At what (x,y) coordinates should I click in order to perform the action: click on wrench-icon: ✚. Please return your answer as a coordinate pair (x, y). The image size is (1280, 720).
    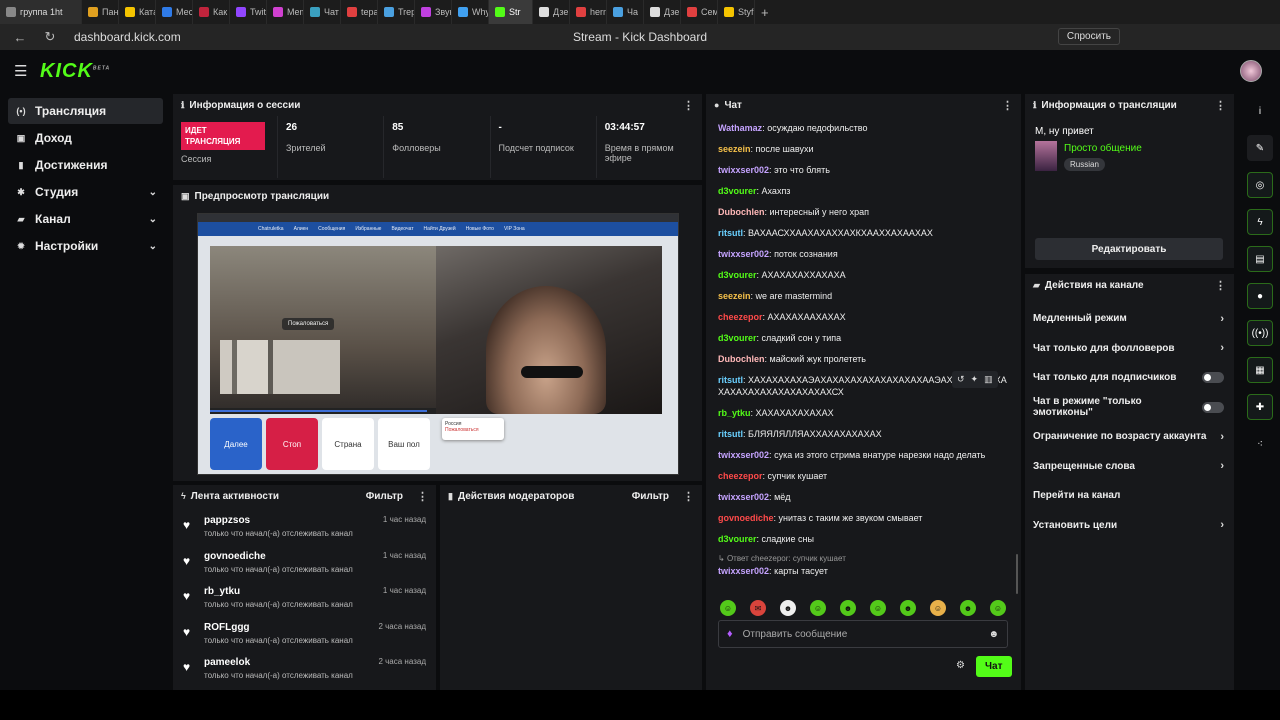
    Looking at the image, I should click on (1260, 407).